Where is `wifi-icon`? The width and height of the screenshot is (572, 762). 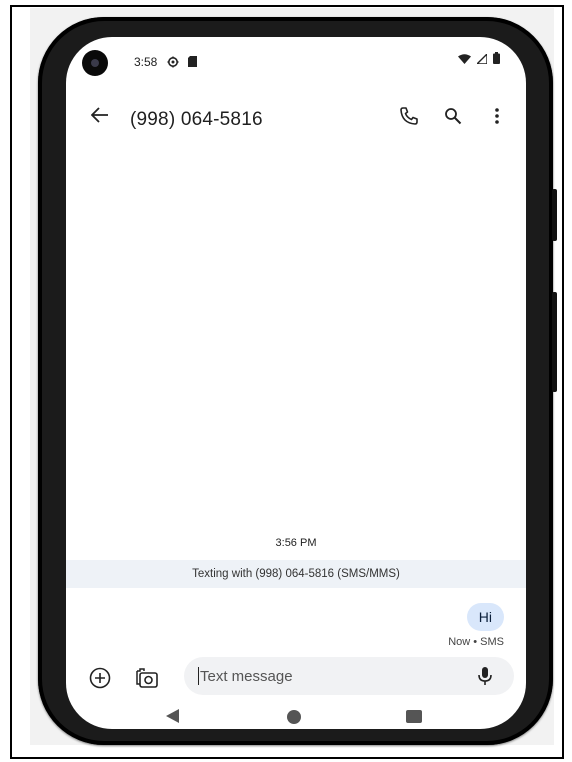
wifi-icon is located at coordinates (464, 60).